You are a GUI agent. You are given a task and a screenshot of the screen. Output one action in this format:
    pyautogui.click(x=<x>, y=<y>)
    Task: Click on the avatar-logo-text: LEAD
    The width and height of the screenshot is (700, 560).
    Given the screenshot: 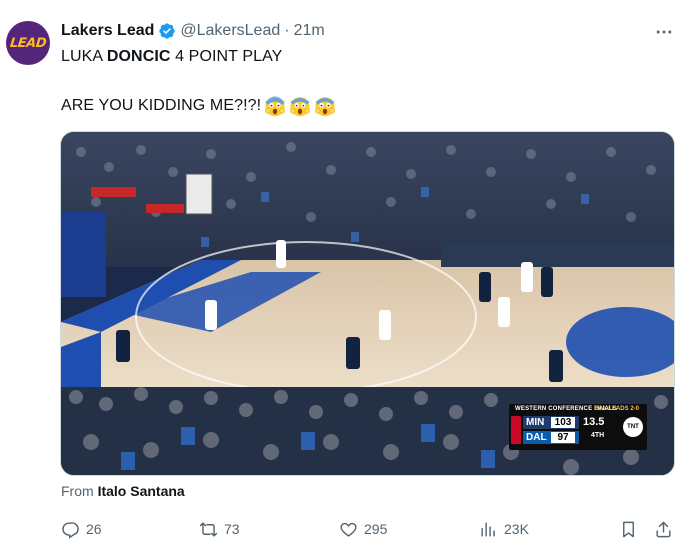 What is the action you would take?
    pyautogui.click(x=28, y=43)
    